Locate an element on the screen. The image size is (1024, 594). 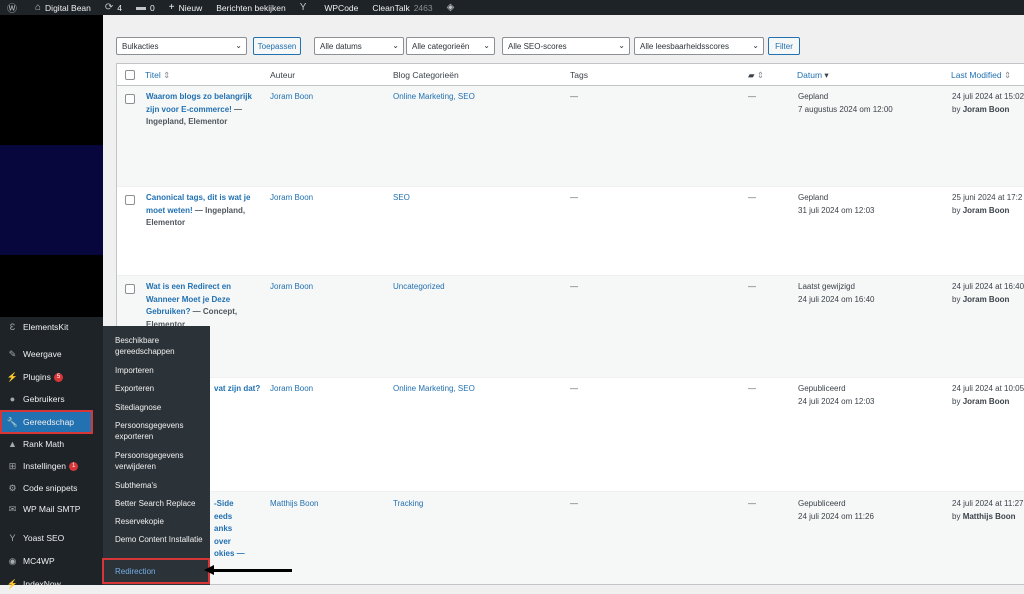
date-column-header: Datum ▾ is located at coordinates (813, 75).